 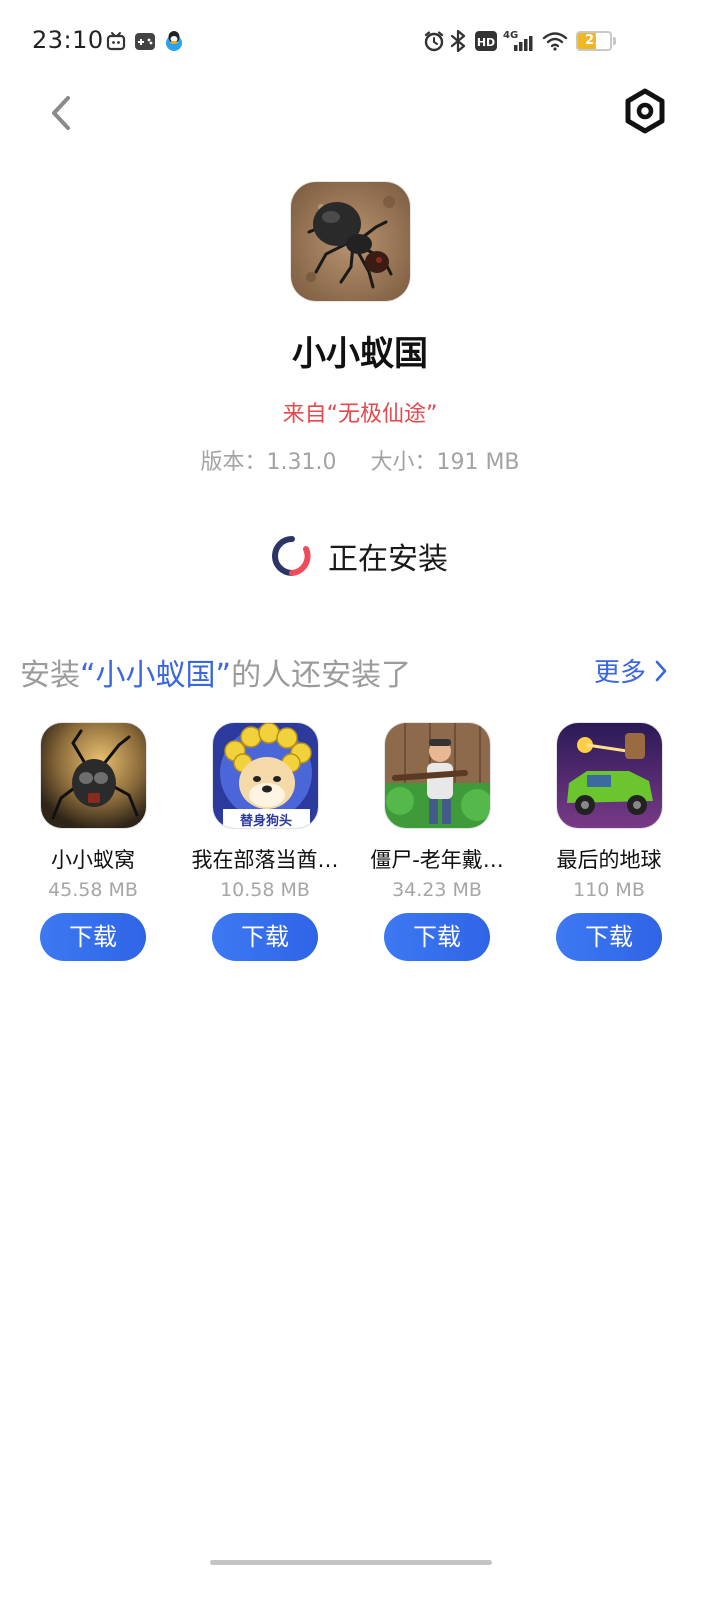 I want to click on qq-penguin-icon, so click(x=174, y=41).